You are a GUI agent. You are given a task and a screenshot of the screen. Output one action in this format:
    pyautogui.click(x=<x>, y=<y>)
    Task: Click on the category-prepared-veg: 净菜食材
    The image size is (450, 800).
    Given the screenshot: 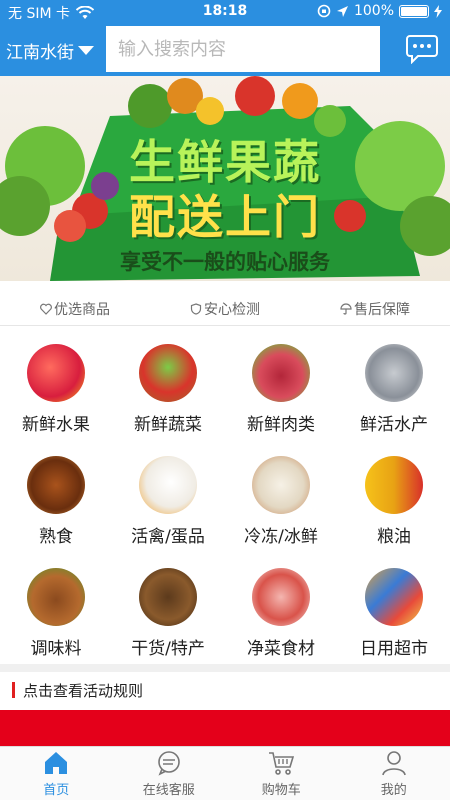 What is the action you would take?
    pyautogui.click(x=281, y=615)
    